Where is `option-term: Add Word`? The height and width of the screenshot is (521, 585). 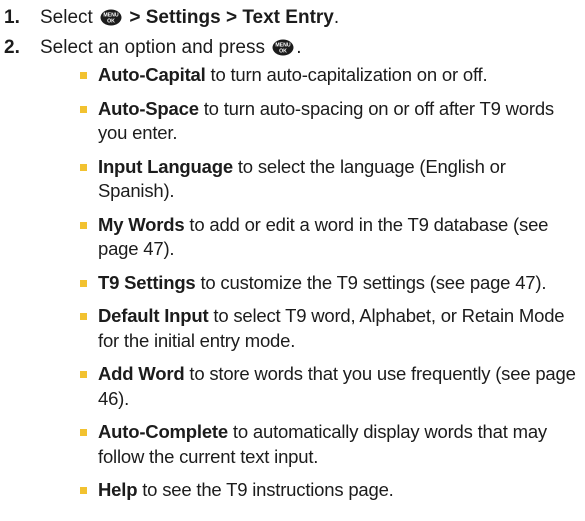
option-term: Add Word is located at coordinates (141, 373).